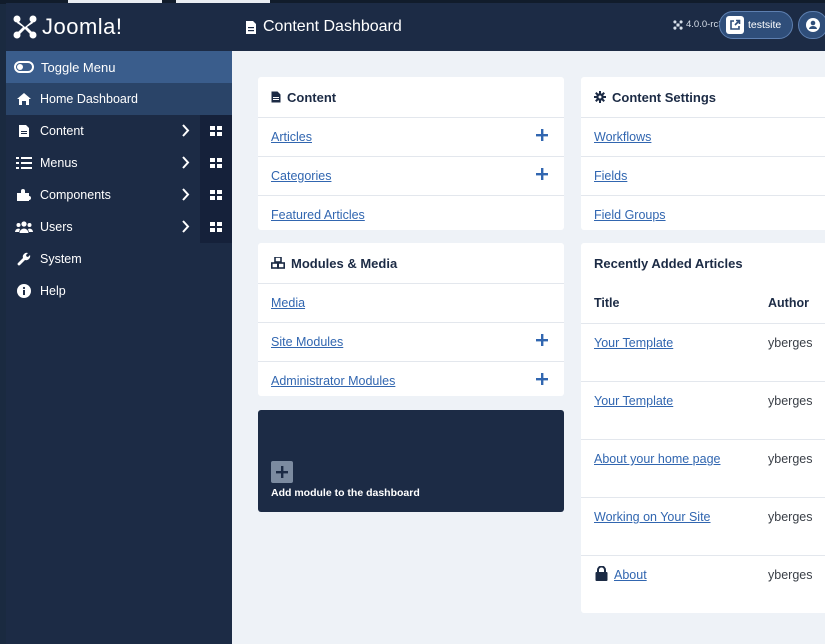 This screenshot has width=825, height=644. I want to click on fields-link: Fields, so click(610, 176).